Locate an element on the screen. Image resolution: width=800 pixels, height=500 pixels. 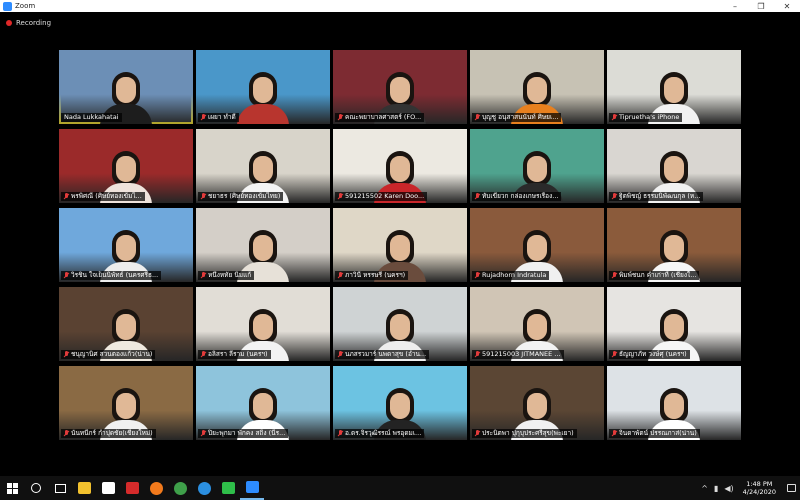
action-center-button is located at coordinates (791, 488).